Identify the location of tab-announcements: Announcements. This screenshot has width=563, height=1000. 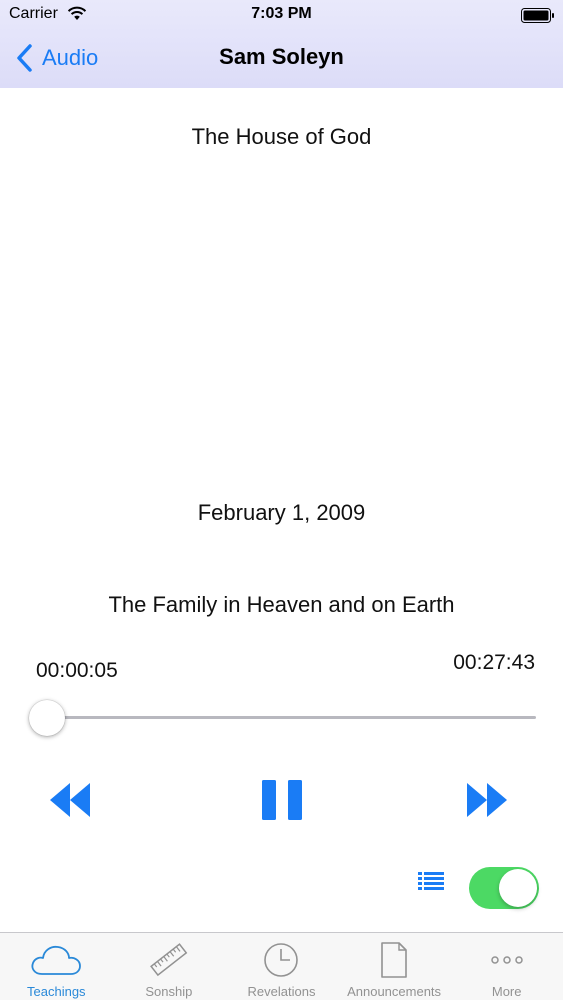
(394, 966).